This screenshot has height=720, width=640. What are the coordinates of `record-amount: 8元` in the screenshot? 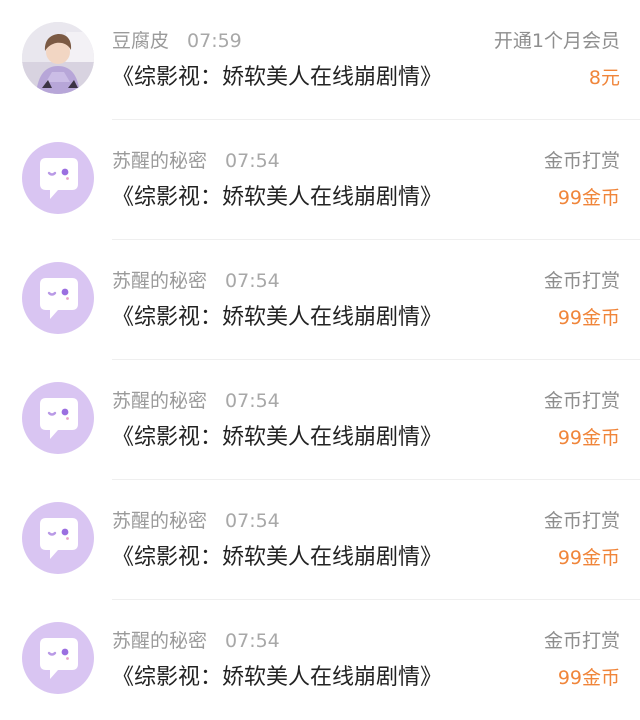 It's located at (604, 78).